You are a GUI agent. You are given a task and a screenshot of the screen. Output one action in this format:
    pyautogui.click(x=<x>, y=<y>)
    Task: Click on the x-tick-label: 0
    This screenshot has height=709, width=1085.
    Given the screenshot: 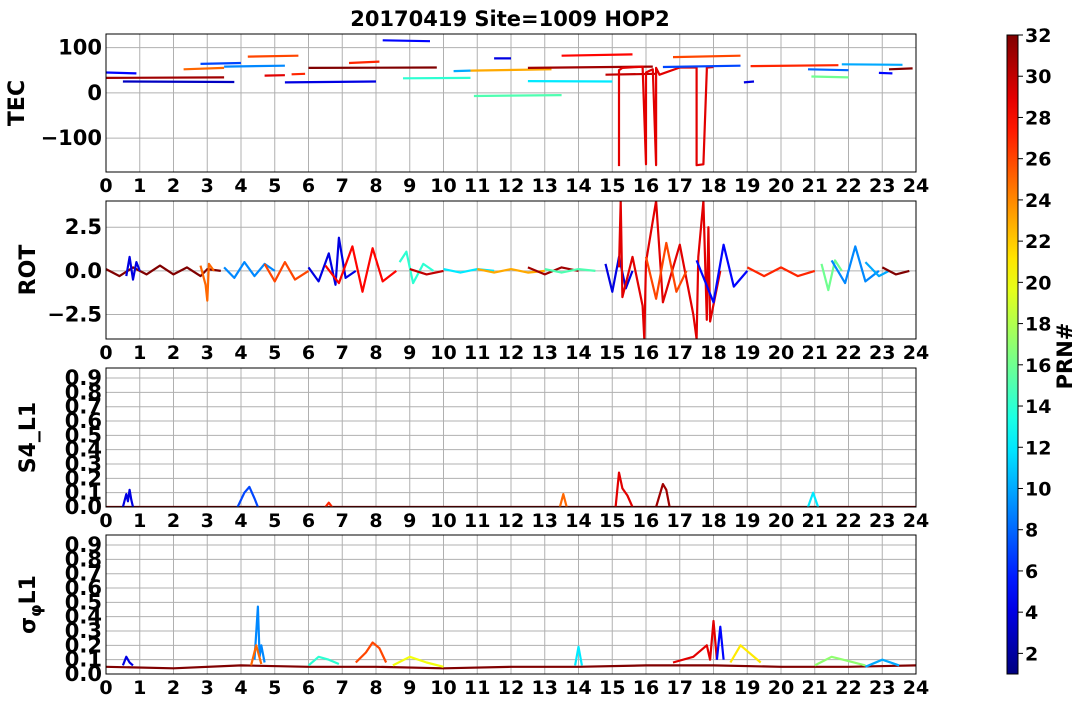 What is the action you would take?
    pyautogui.click(x=105, y=353)
    